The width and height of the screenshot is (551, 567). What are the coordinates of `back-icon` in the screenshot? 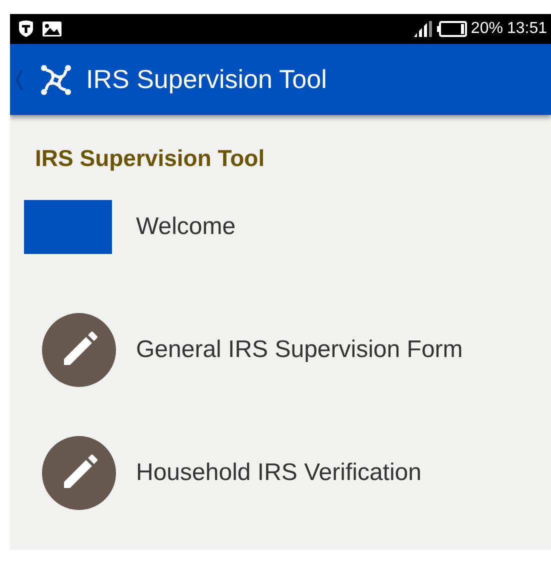 It's located at (20, 79).